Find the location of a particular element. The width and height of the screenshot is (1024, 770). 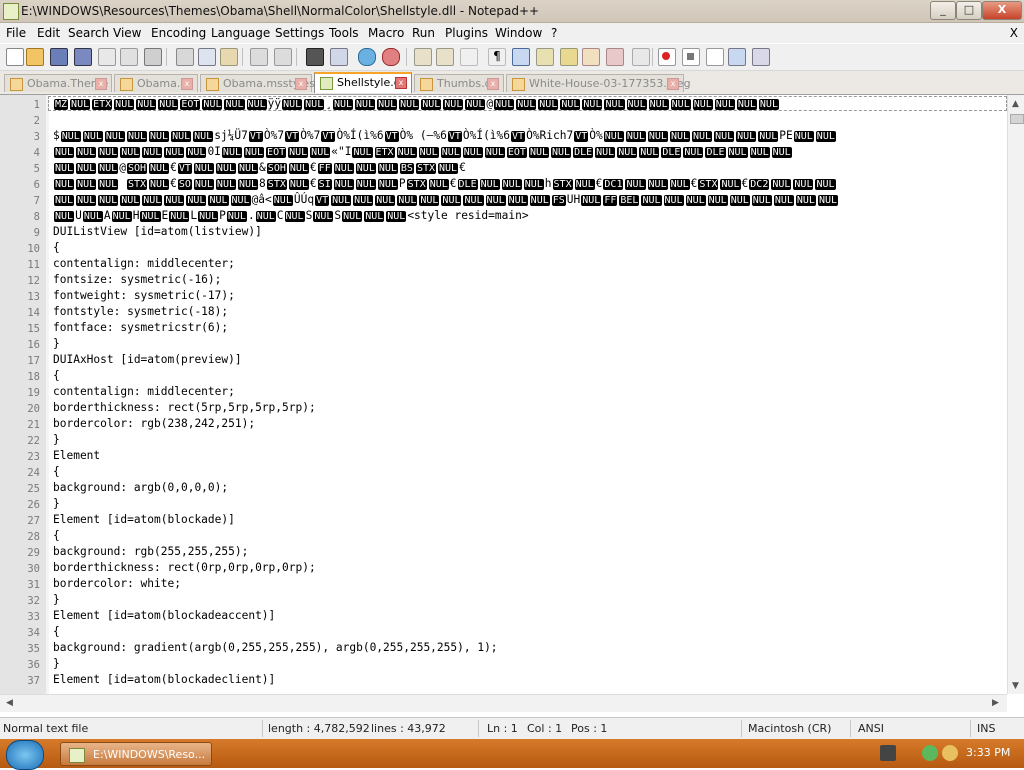

undo-icon is located at coordinates (259, 57).